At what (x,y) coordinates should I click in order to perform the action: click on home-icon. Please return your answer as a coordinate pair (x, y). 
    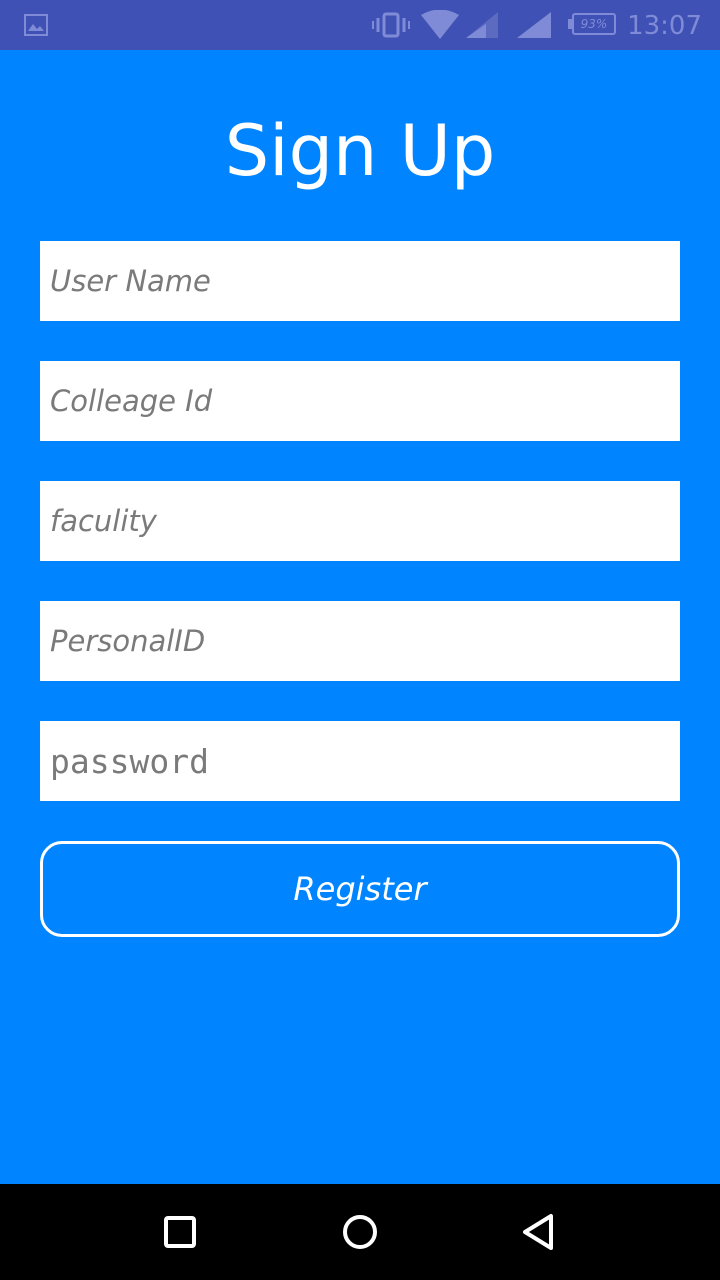
    Looking at the image, I should click on (360, 1232).